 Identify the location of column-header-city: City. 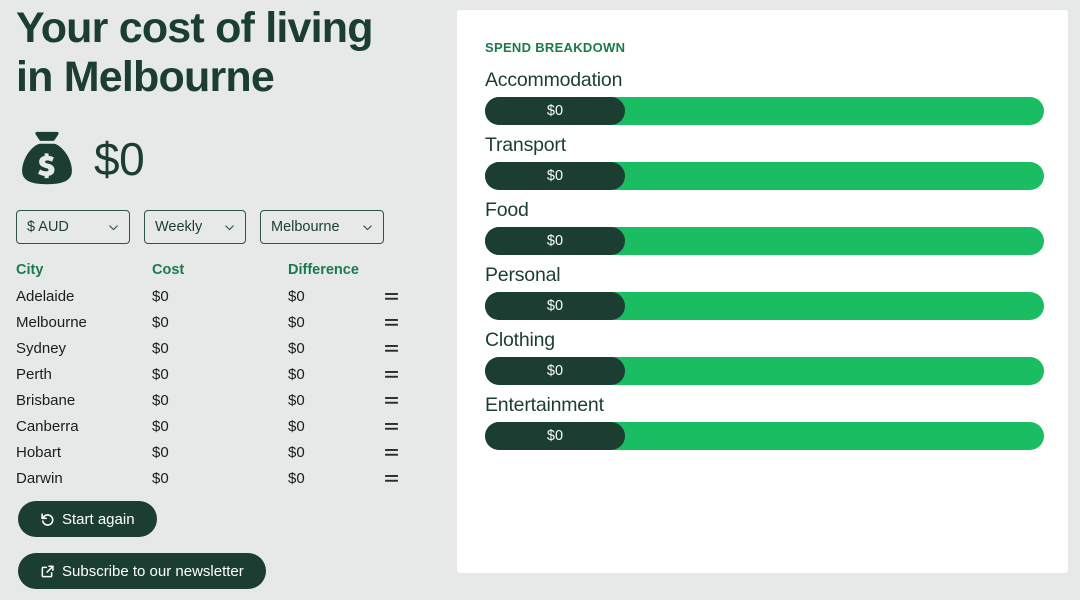
(30, 270).